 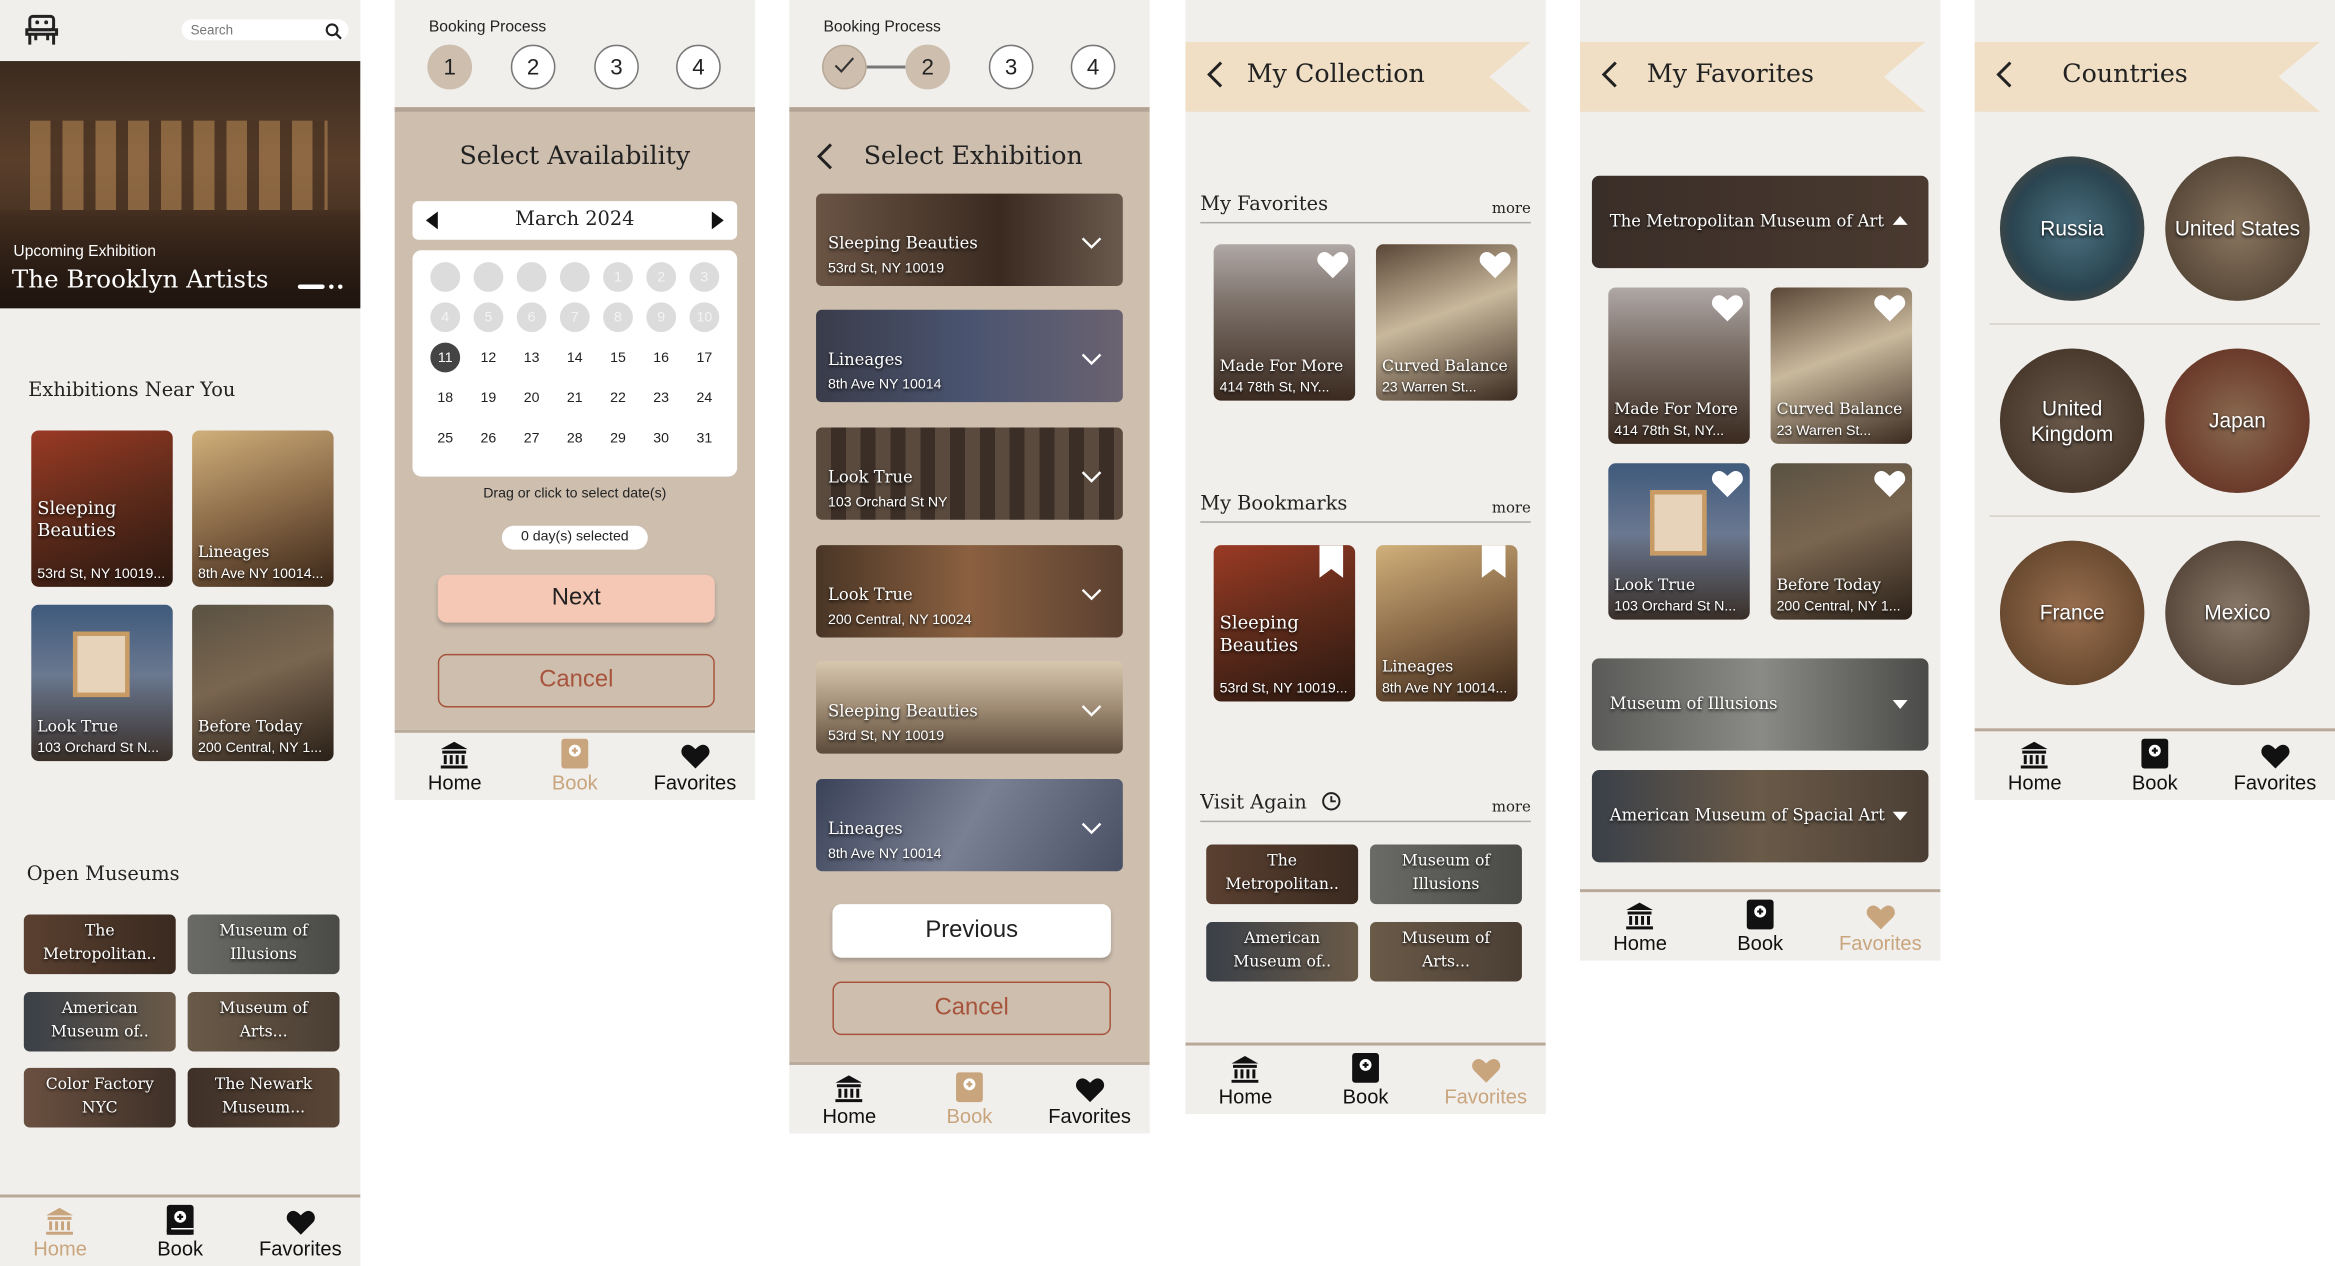 I want to click on museum-chip: Color Factory NYC, so click(x=99, y=1097).